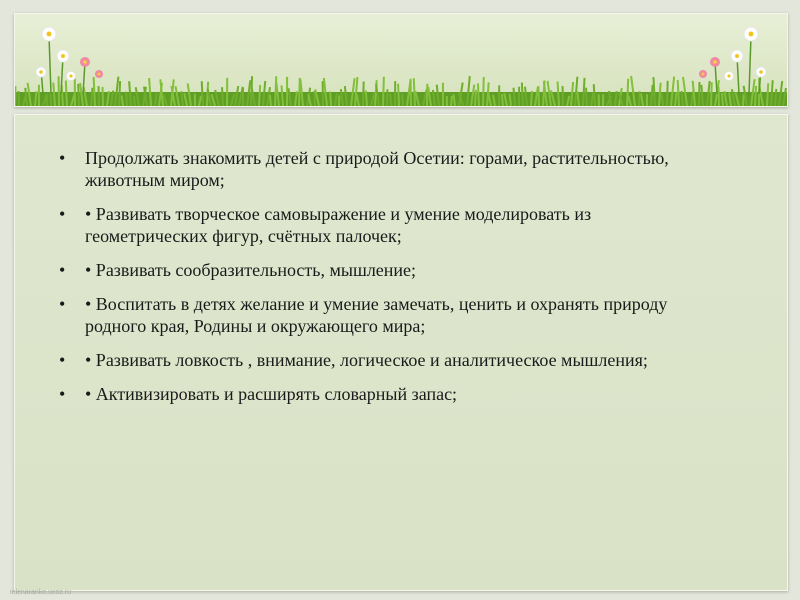 This screenshot has height=600, width=800. Describe the element at coordinates (41, 592) in the screenshot. I see `watermark: ielenaranko.ucoz.ru` at that location.